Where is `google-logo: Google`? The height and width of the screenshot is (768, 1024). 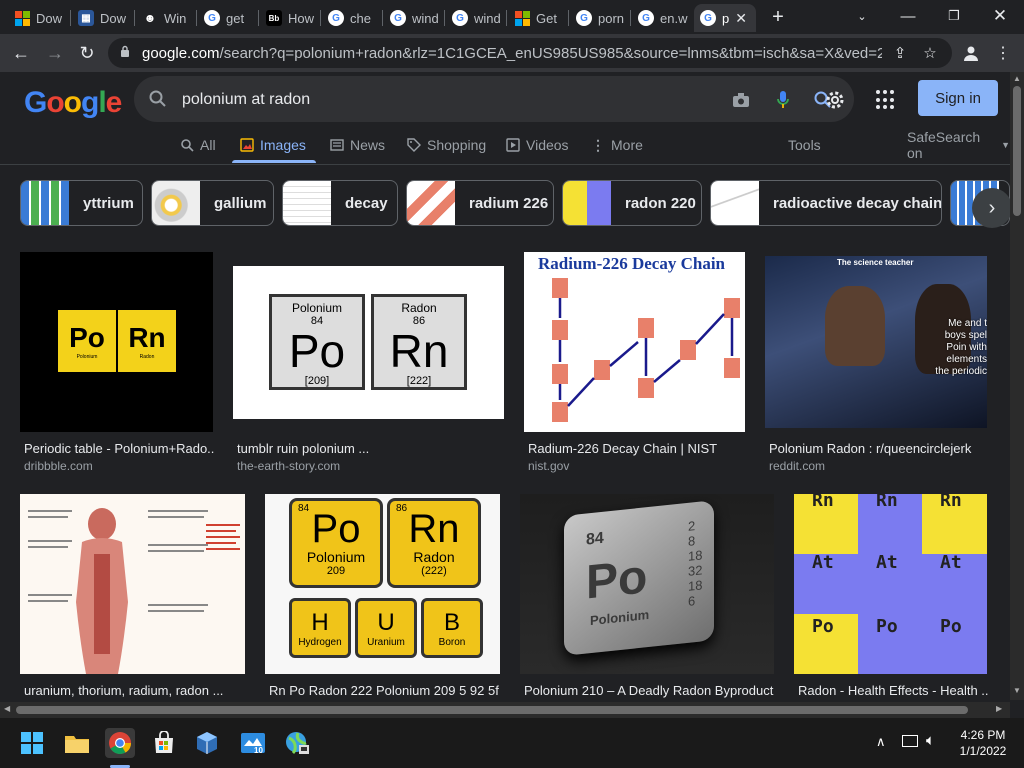 google-logo: Google is located at coordinates (73, 103).